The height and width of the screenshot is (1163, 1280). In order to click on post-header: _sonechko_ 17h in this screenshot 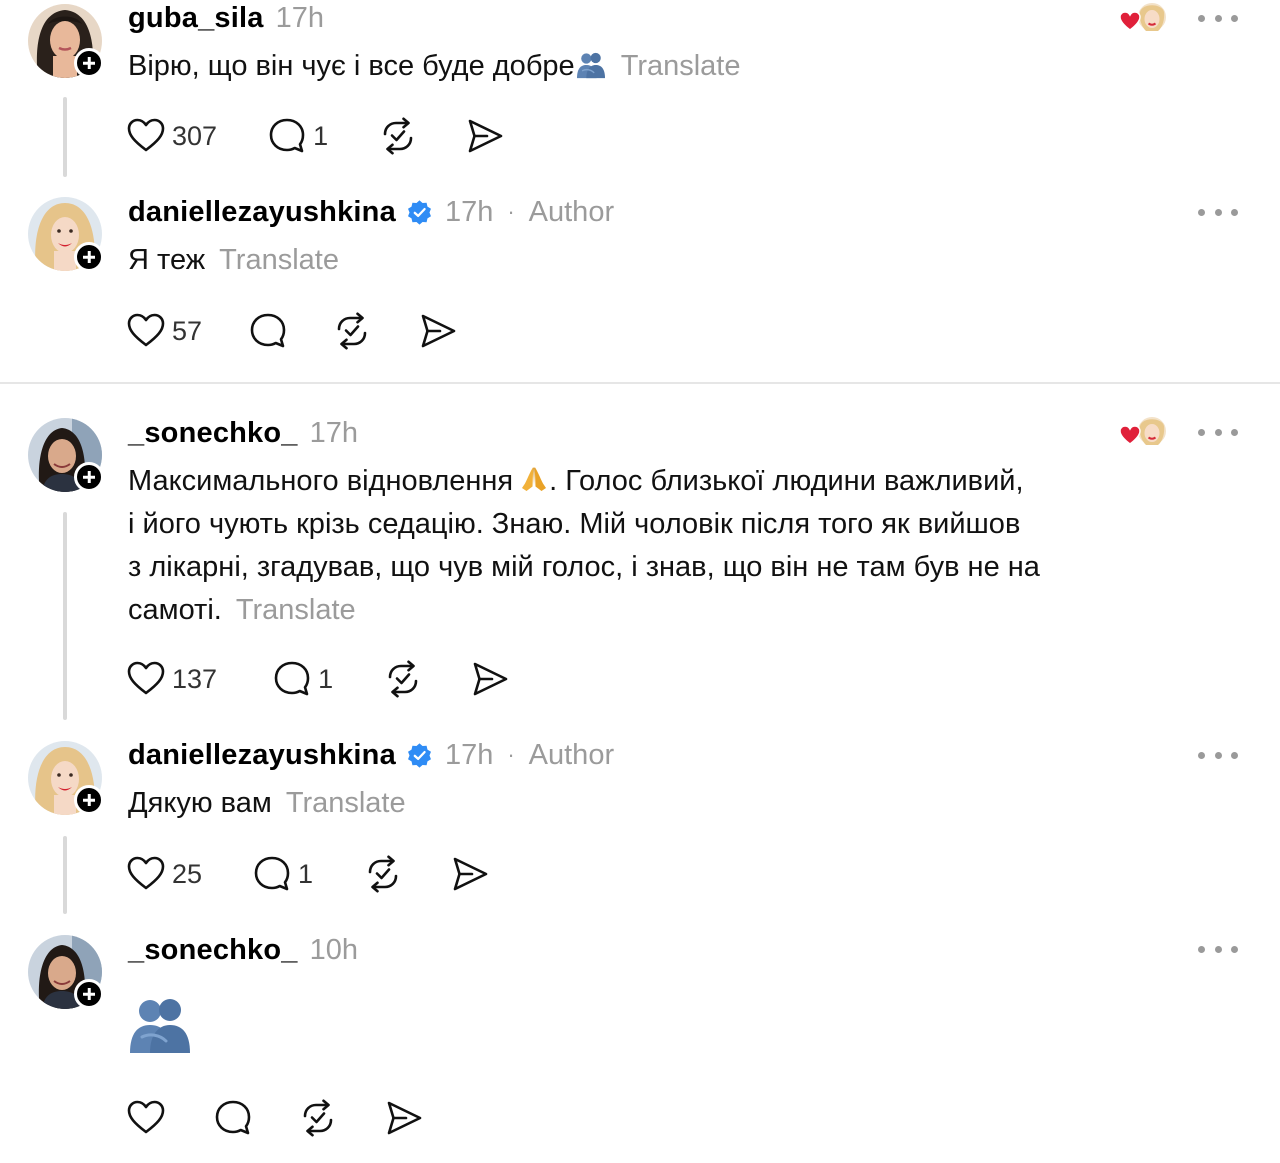, I will do `click(243, 433)`.